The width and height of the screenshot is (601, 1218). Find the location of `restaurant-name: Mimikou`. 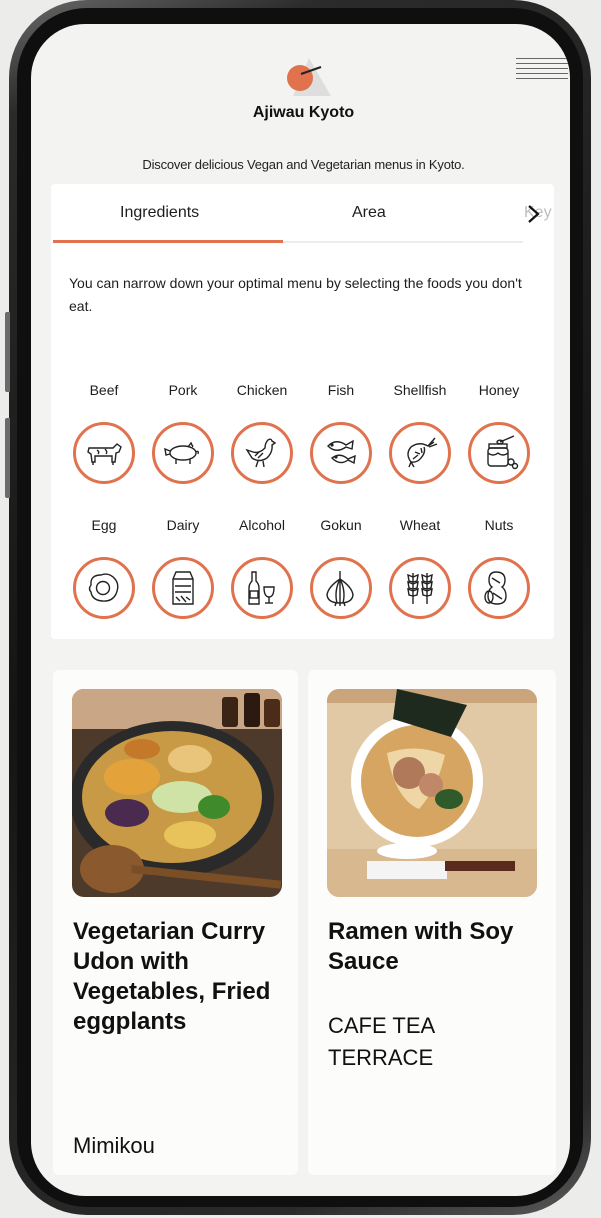

restaurant-name: Mimikou is located at coordinates (114, 1145).